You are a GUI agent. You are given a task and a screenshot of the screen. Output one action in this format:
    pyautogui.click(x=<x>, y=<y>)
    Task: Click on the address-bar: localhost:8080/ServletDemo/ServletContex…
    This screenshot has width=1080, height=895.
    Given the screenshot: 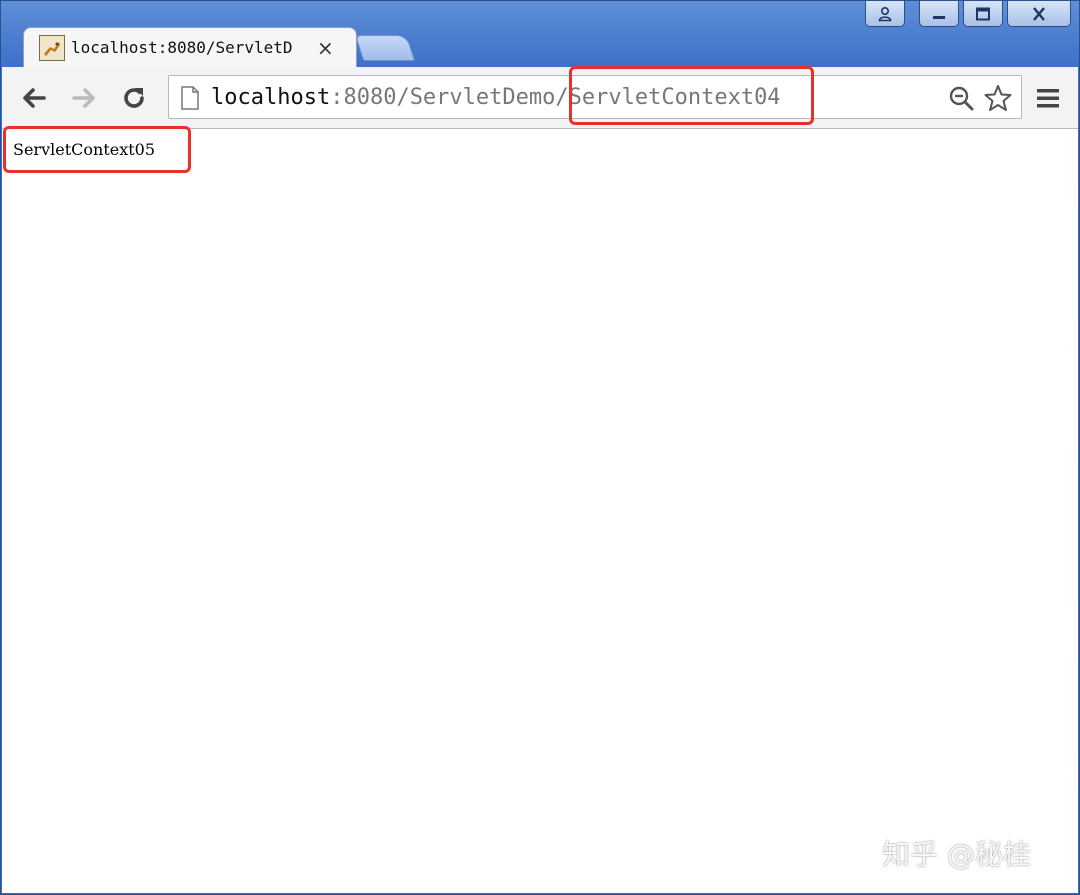 What is the action you would take?
    pyautogui.click(x=595, y=97)
    